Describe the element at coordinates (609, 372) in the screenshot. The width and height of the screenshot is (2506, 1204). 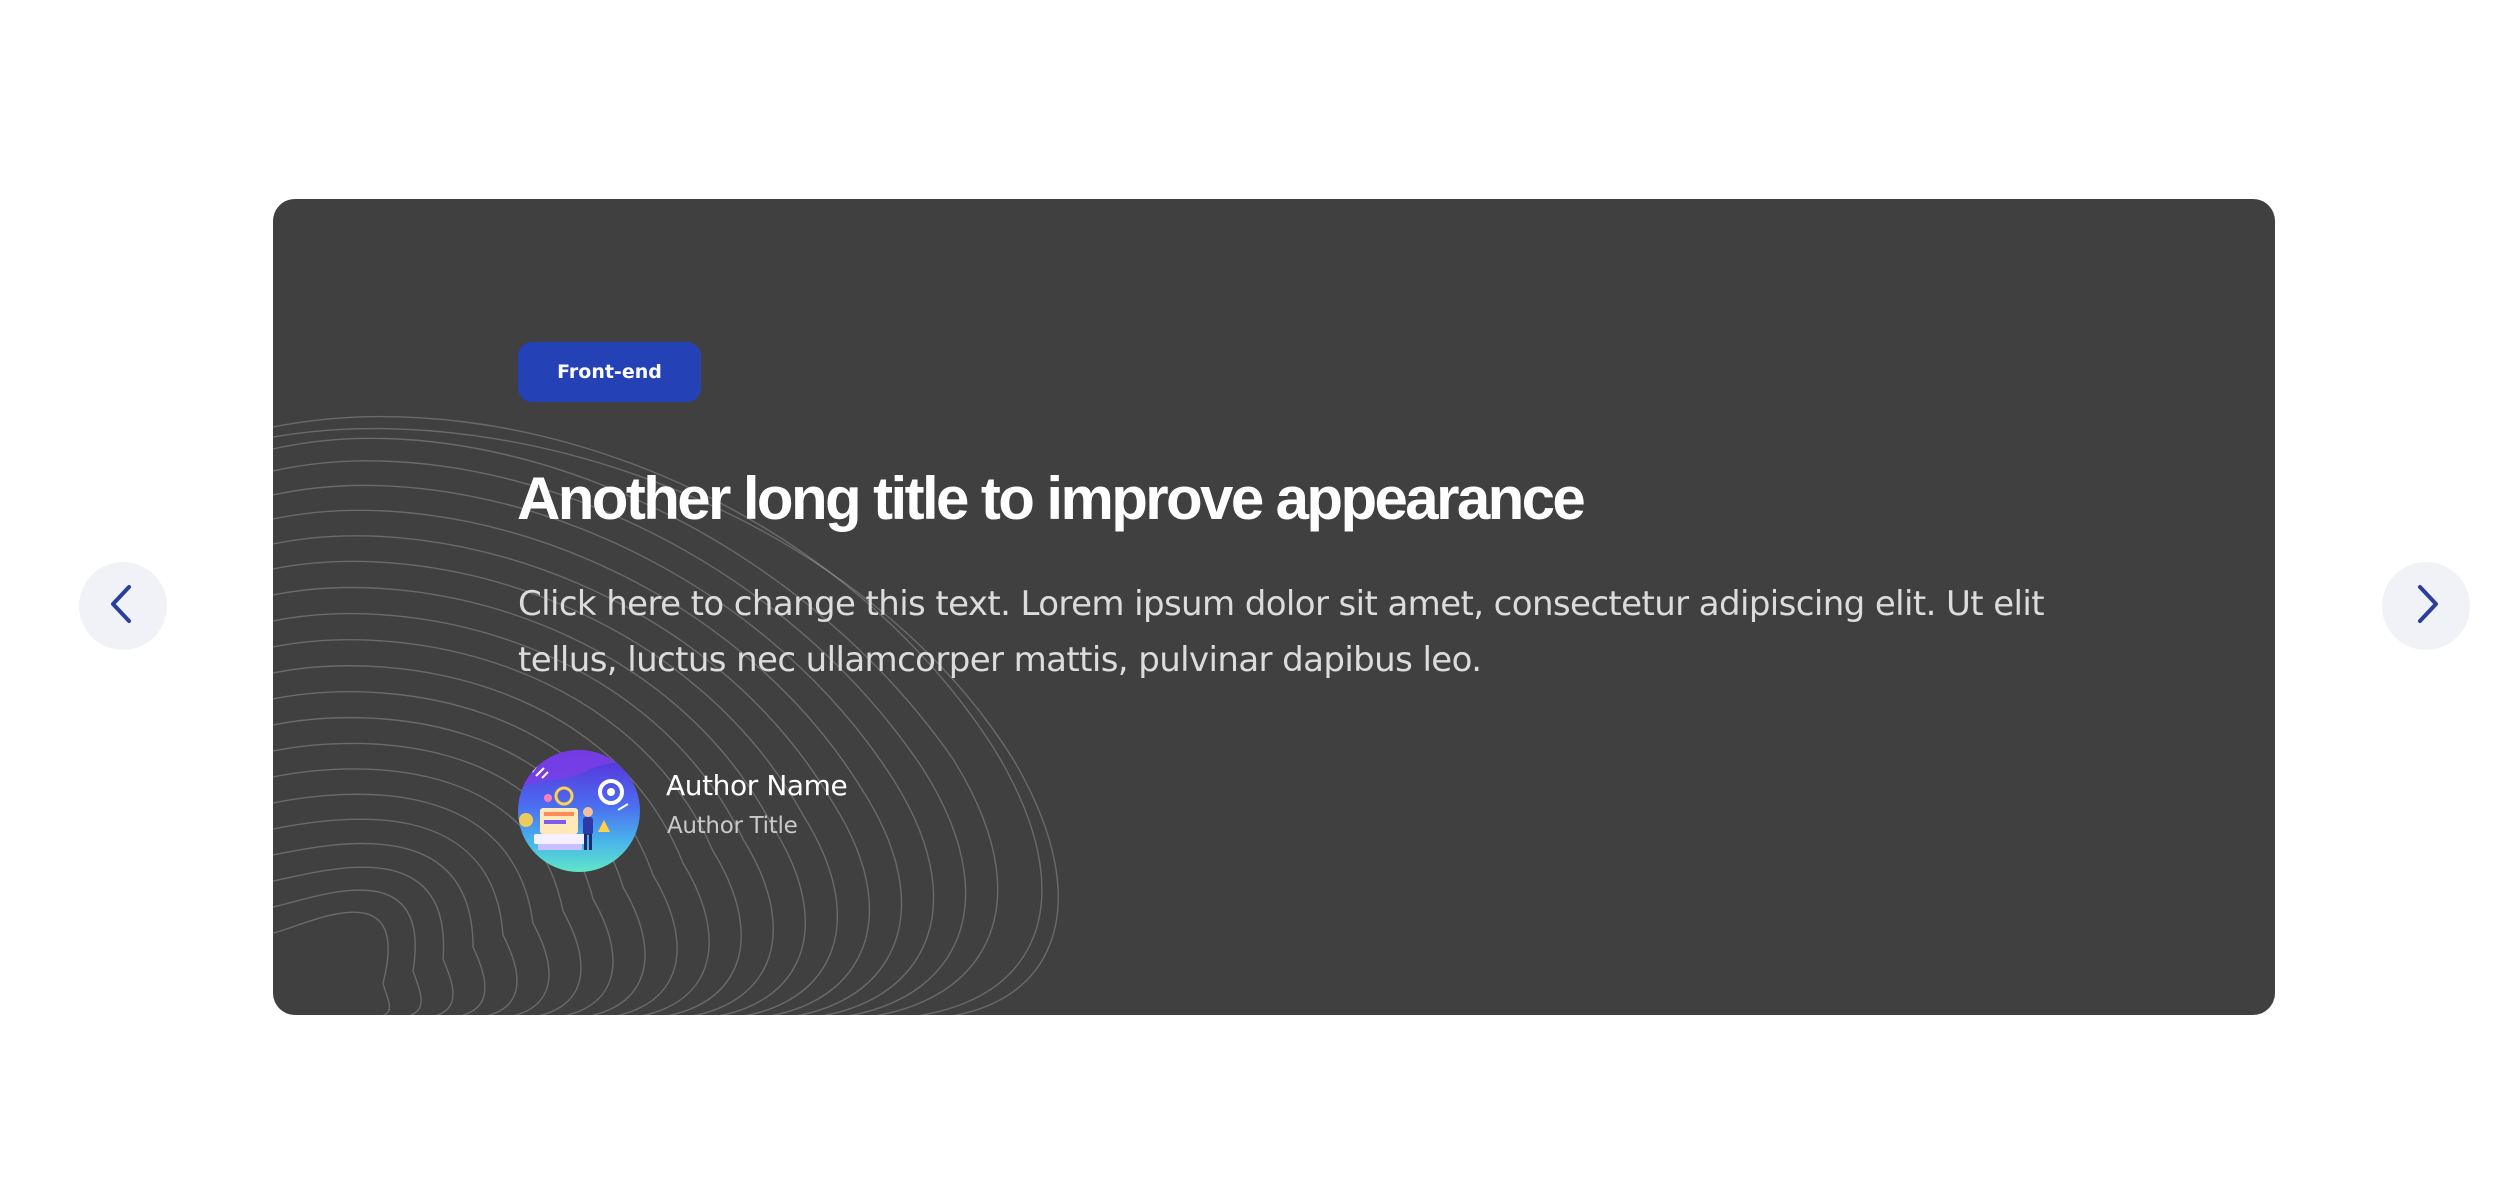
I see `category-badge: Front-end` at that location.